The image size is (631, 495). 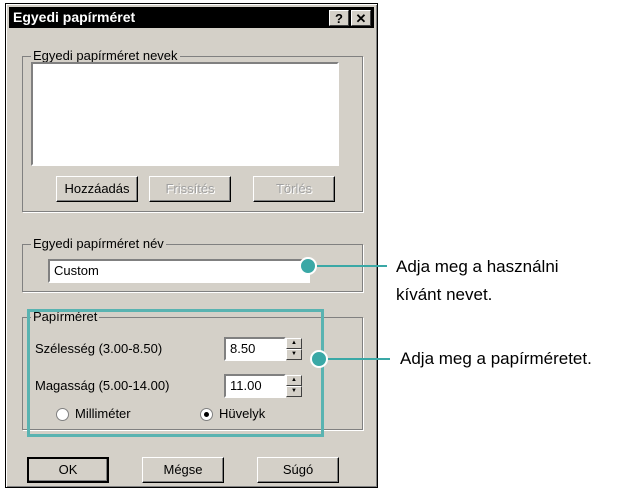 What do you see at coordinates (97, 189) in the screenshot?
I see `add-button: Hozzáadás` at bounding box center [97, 189].